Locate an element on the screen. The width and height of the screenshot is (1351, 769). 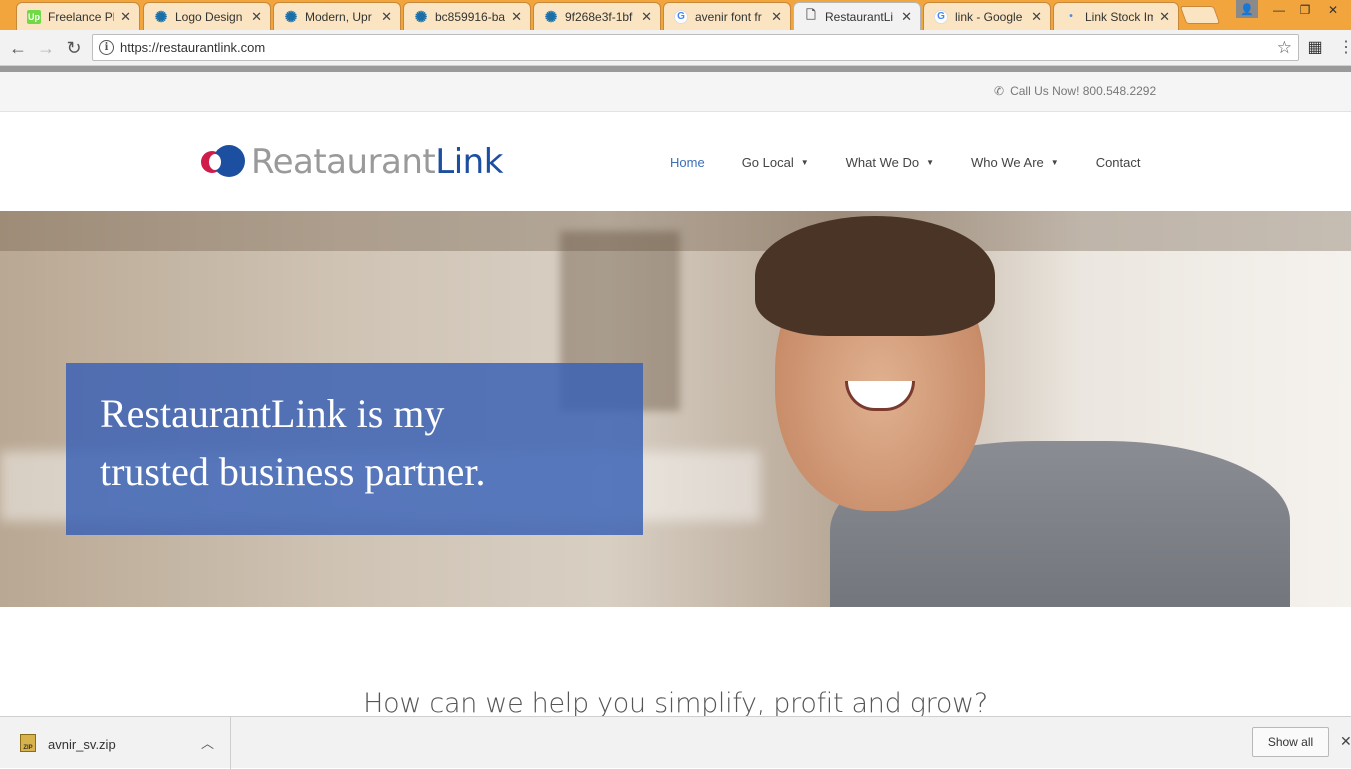
nav-label: Home is located at coordinates (687, 162).